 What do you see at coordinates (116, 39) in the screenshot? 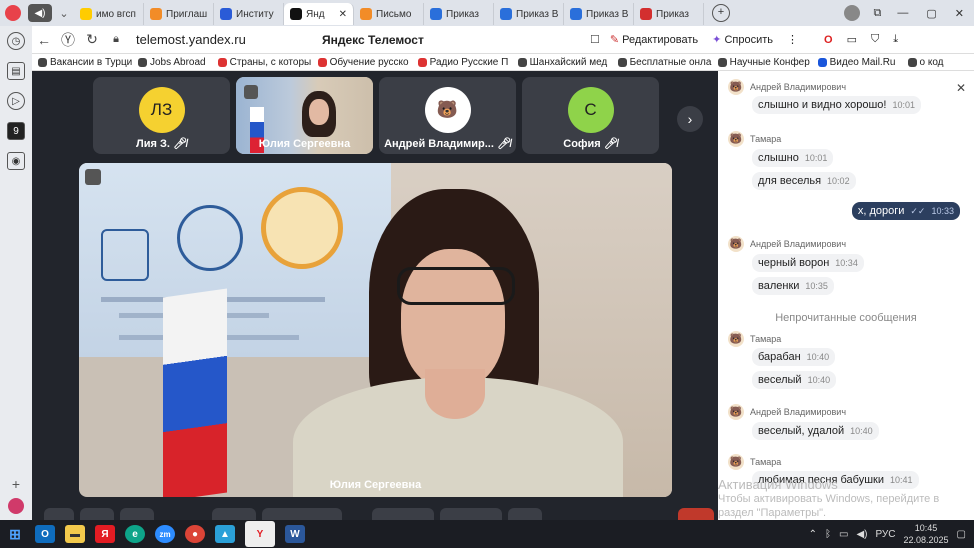
I see `lock-icon: 🔒︎` at bounding box center [116, 39].